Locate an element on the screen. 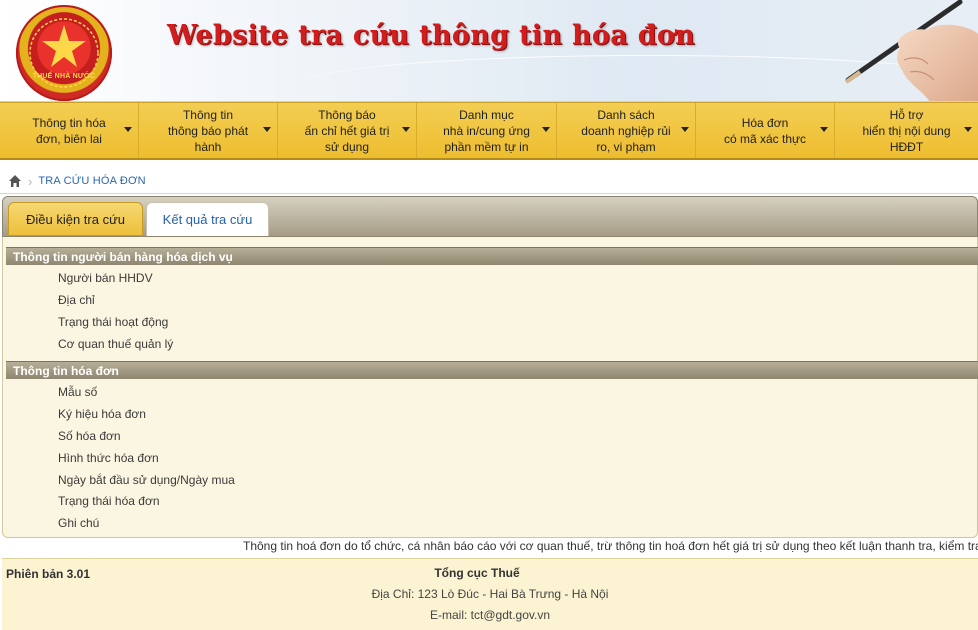 The image size is (978, 630). tax-emblem-icon is located at coordinates (64, 53).